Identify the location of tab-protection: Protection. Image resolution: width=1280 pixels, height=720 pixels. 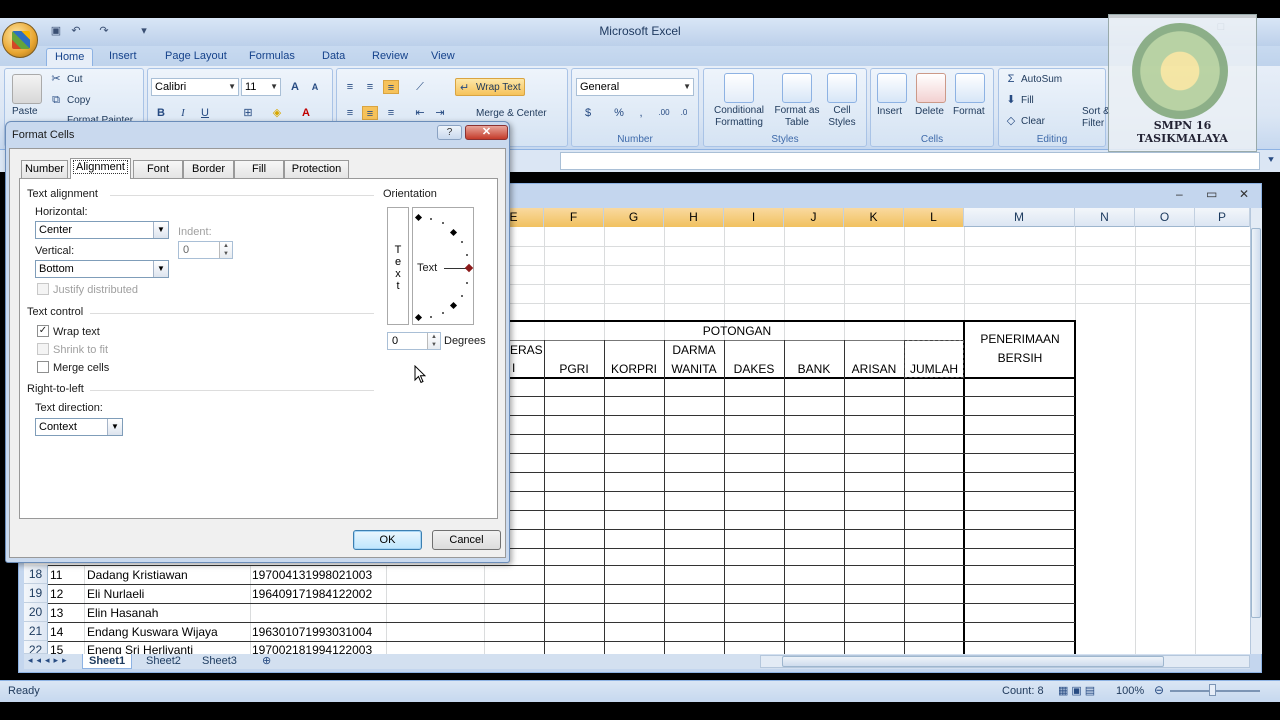
(316, 169).